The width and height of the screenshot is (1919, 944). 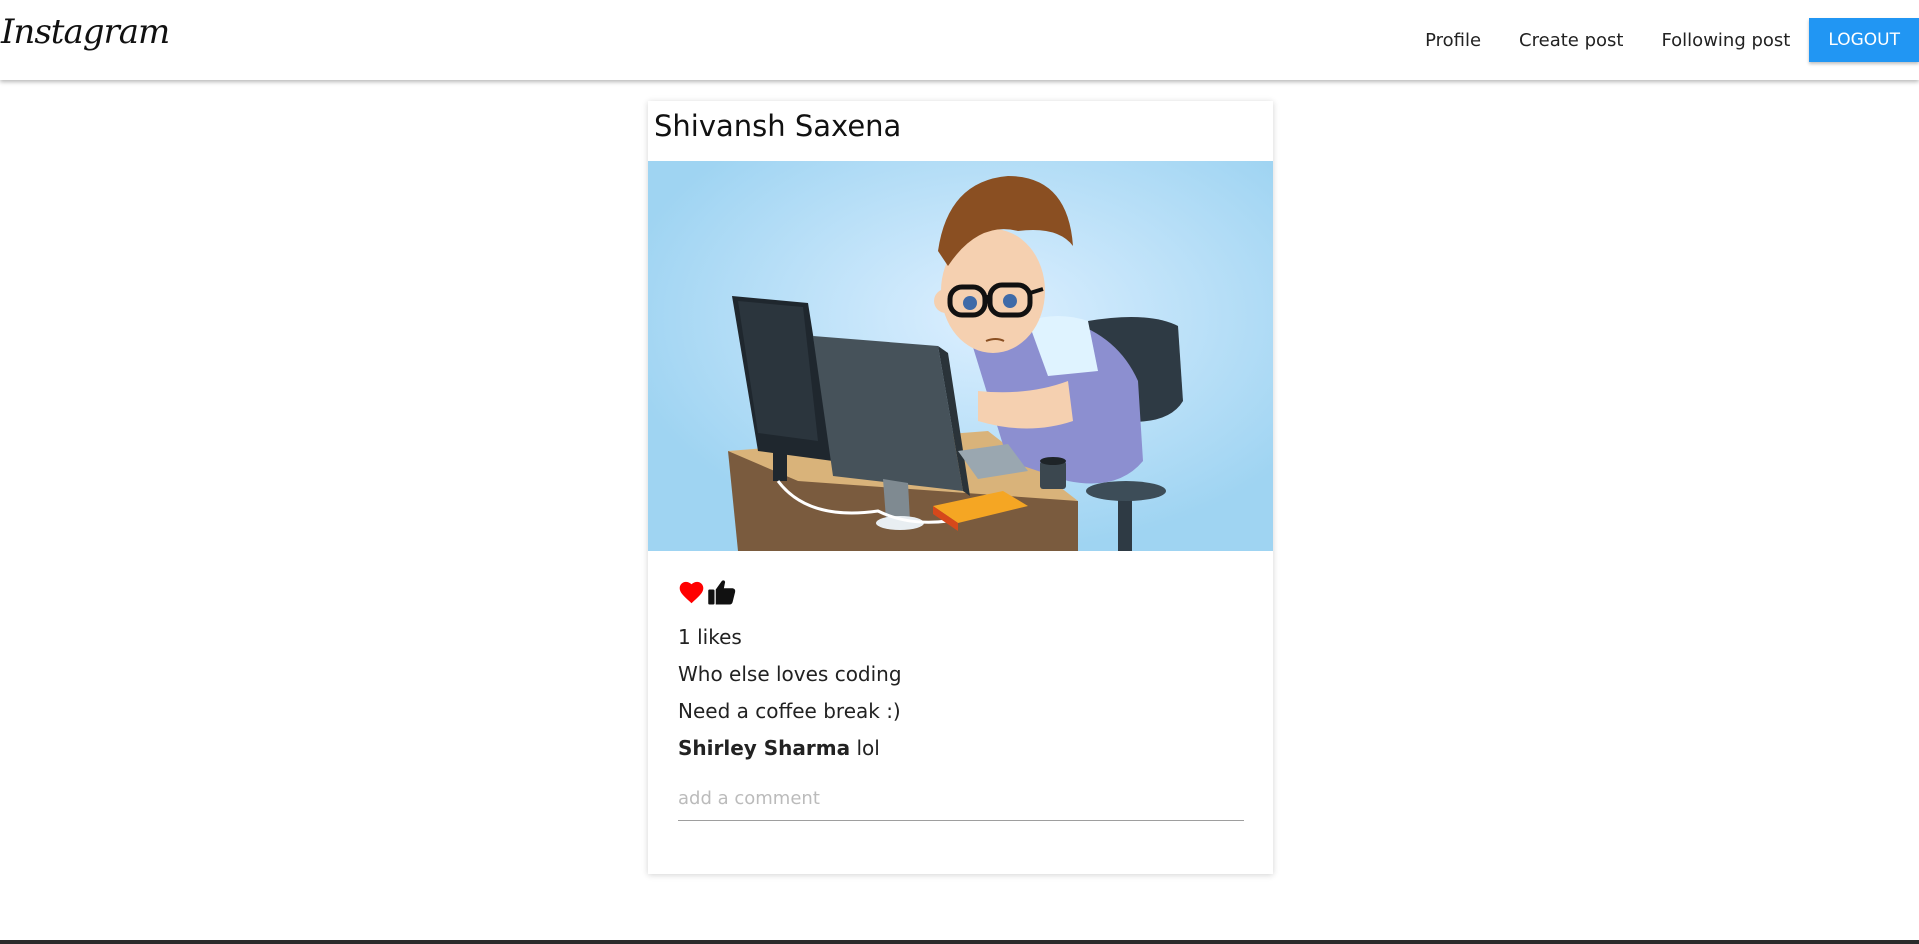 I want to click on post-actions, so click(x=961, y=594).